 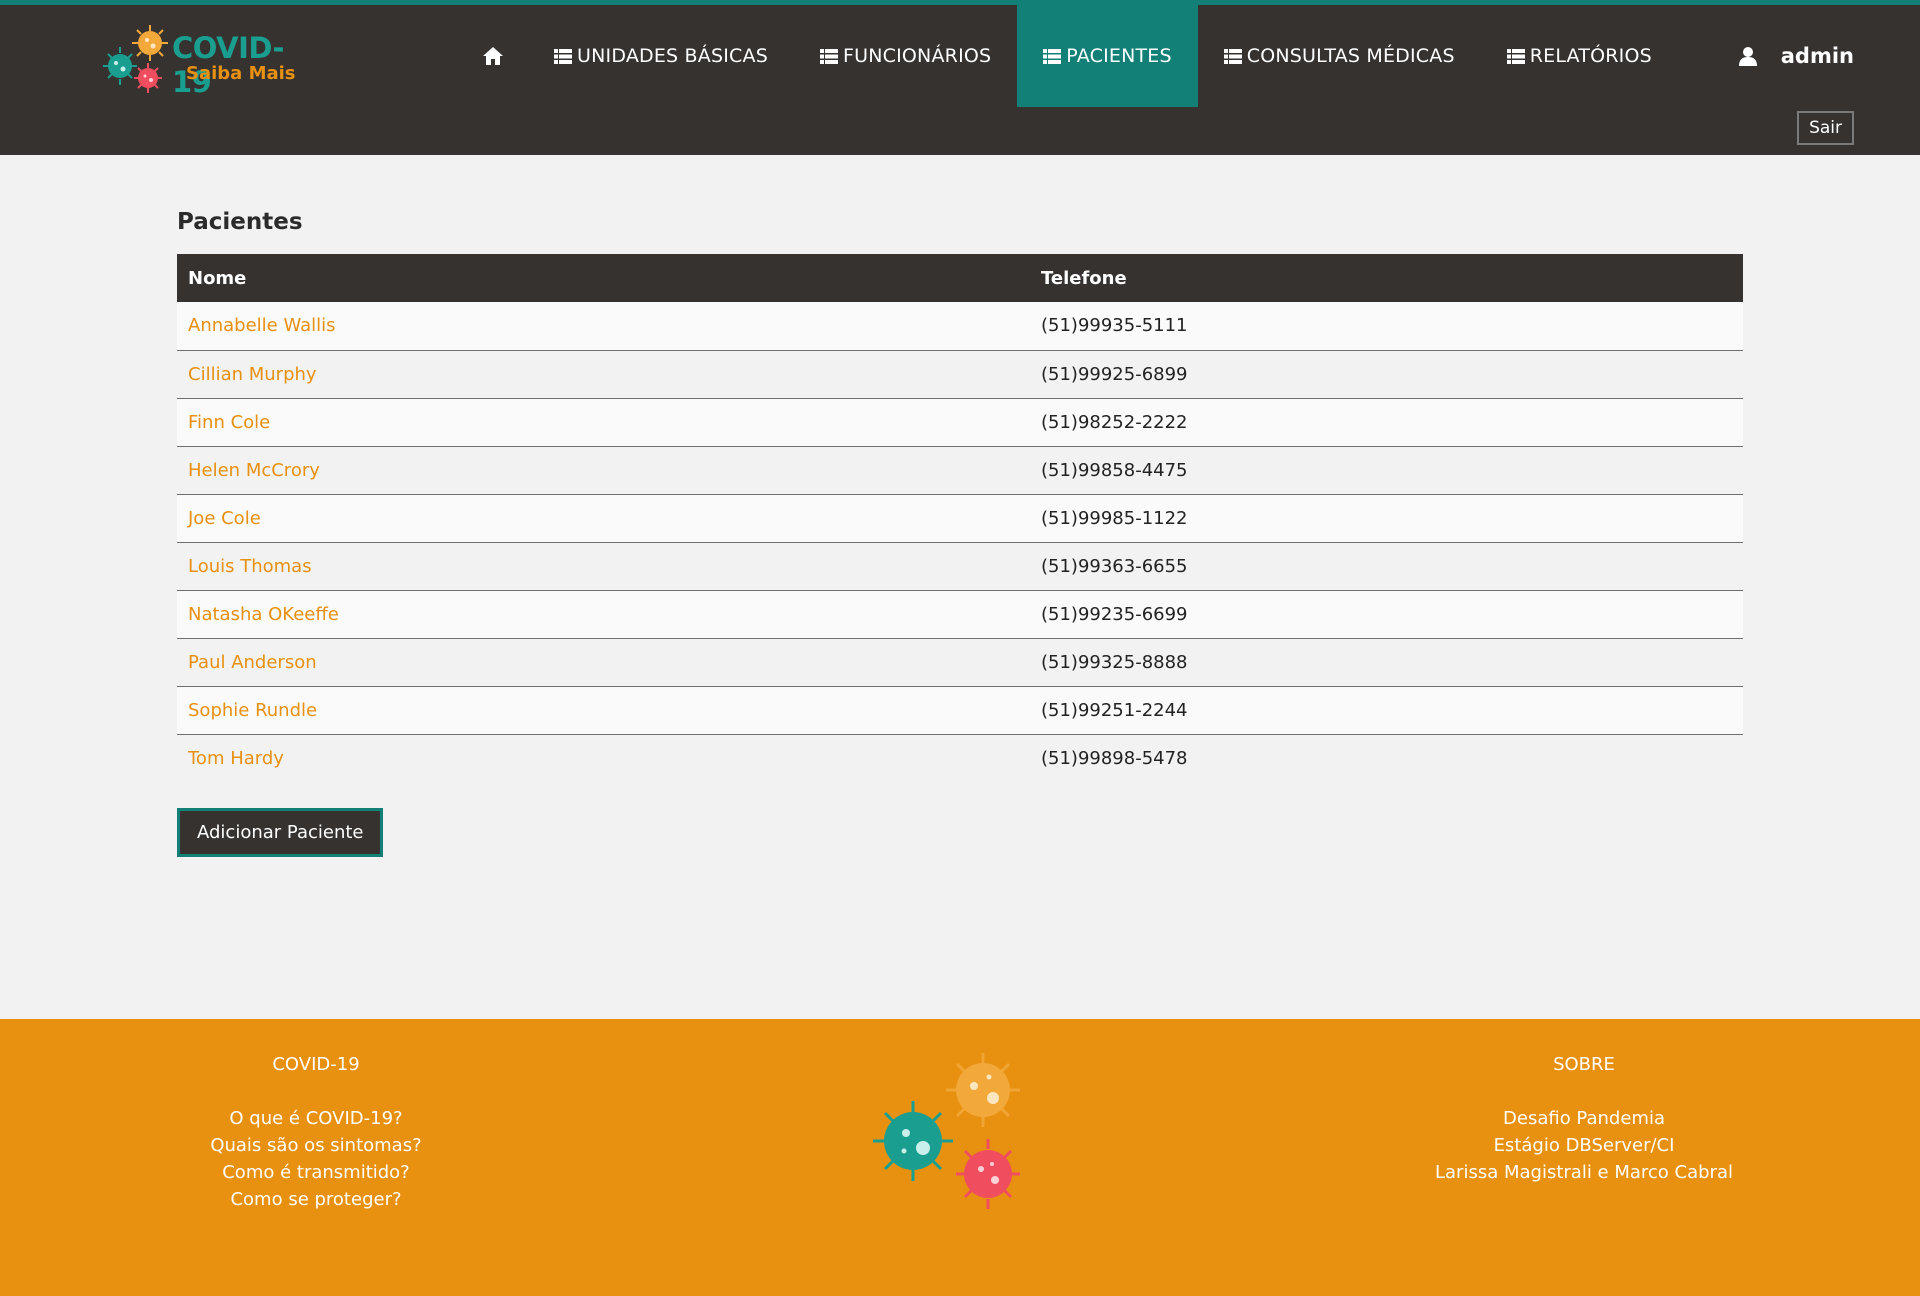 I want to click on patient-phone: (51)99235-6699, so click(x=1386, y=614).